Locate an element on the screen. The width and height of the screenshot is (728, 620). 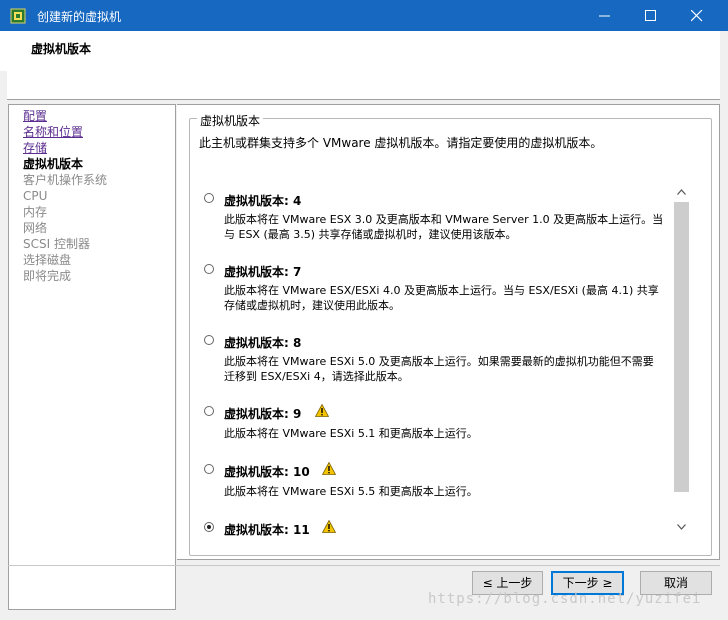
vsphere-app-icon is located at coordinates (18, 16).